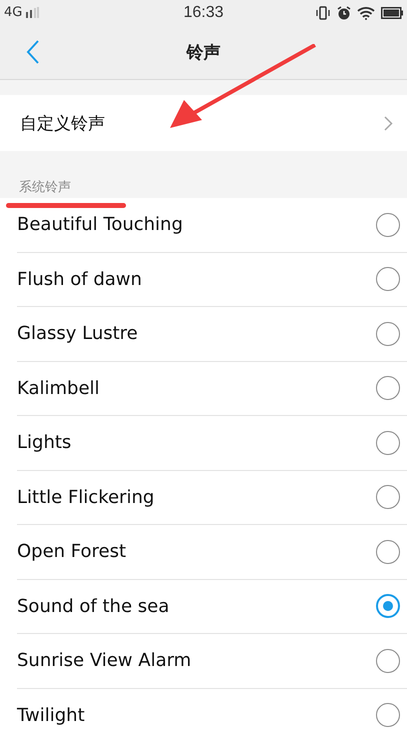  Describe the element at coordinates (212, 710) in the screenshot. I see `ringtone-item: Twilight` at that location.